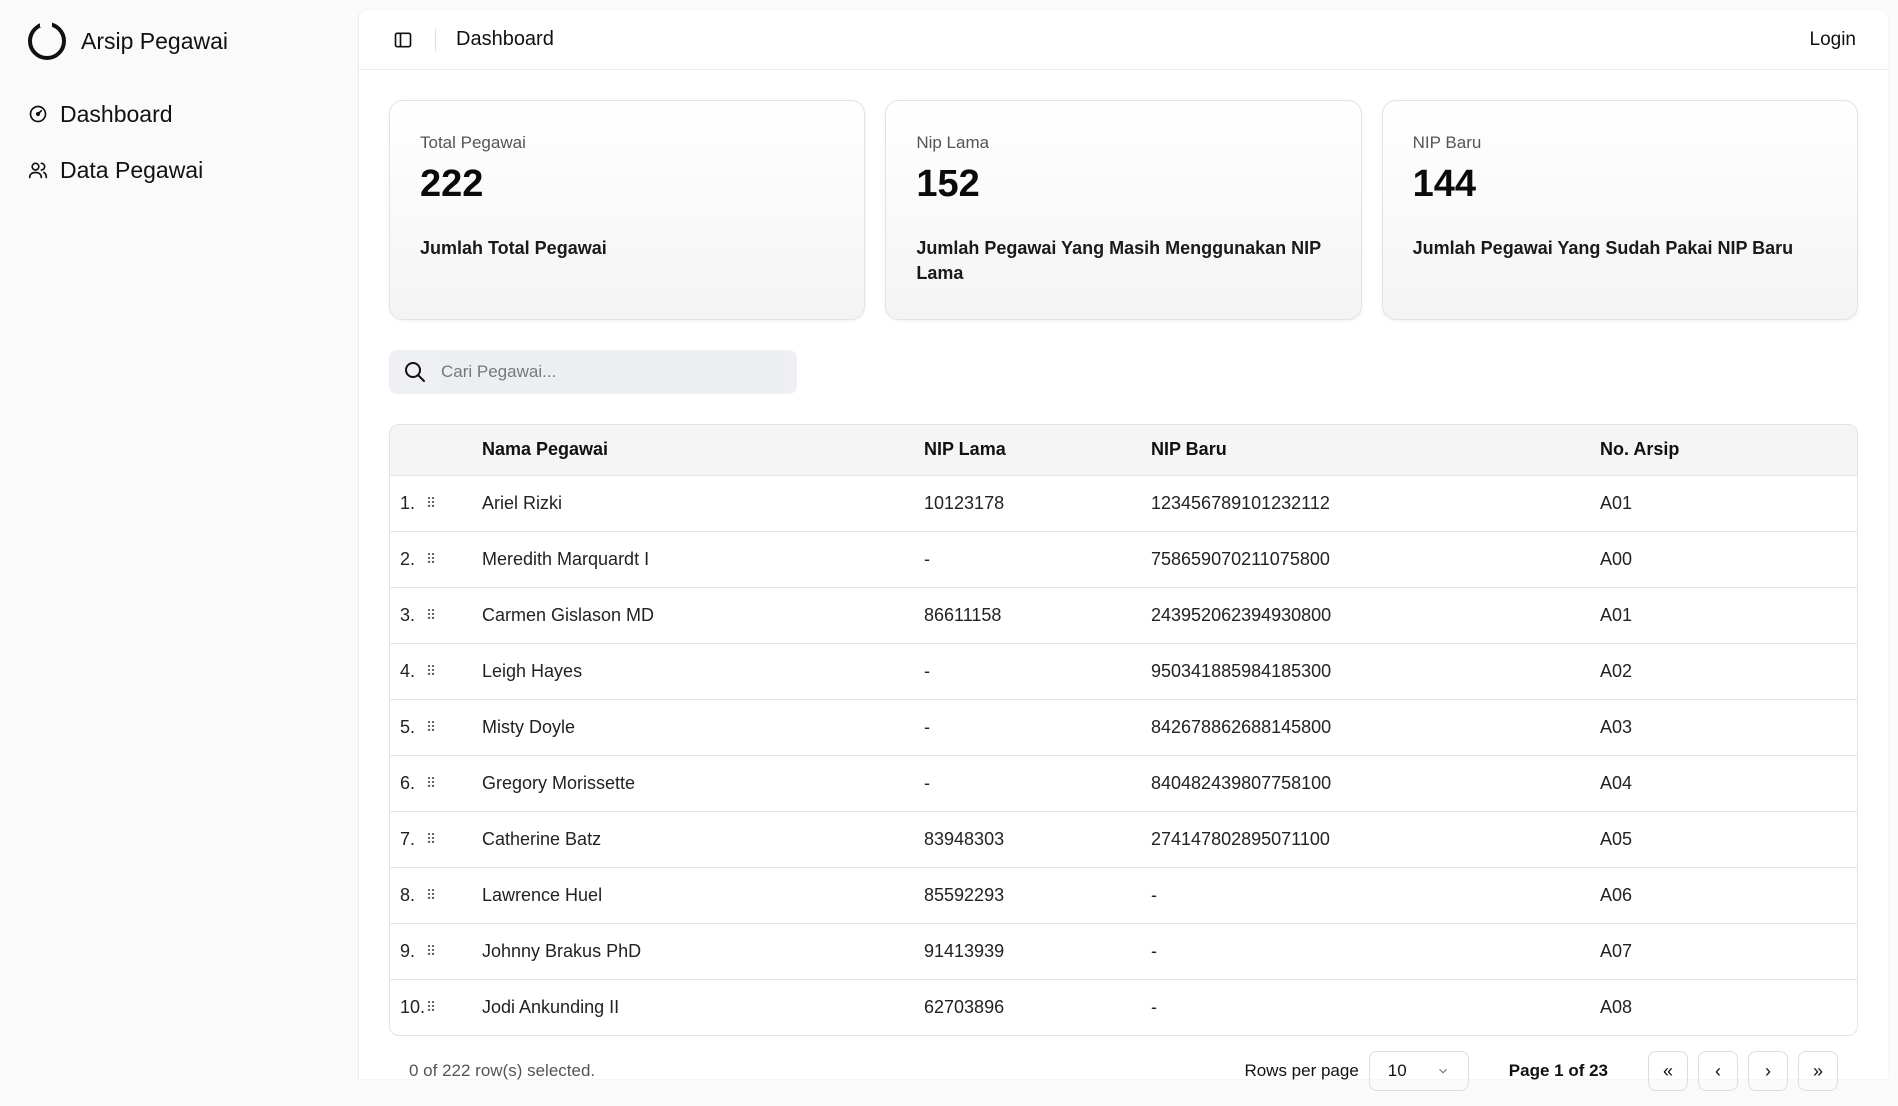  What do you see at coordinates (408, 670) in the screenshot?
I see `row-number: 4.` at bounding box center [408, 670].